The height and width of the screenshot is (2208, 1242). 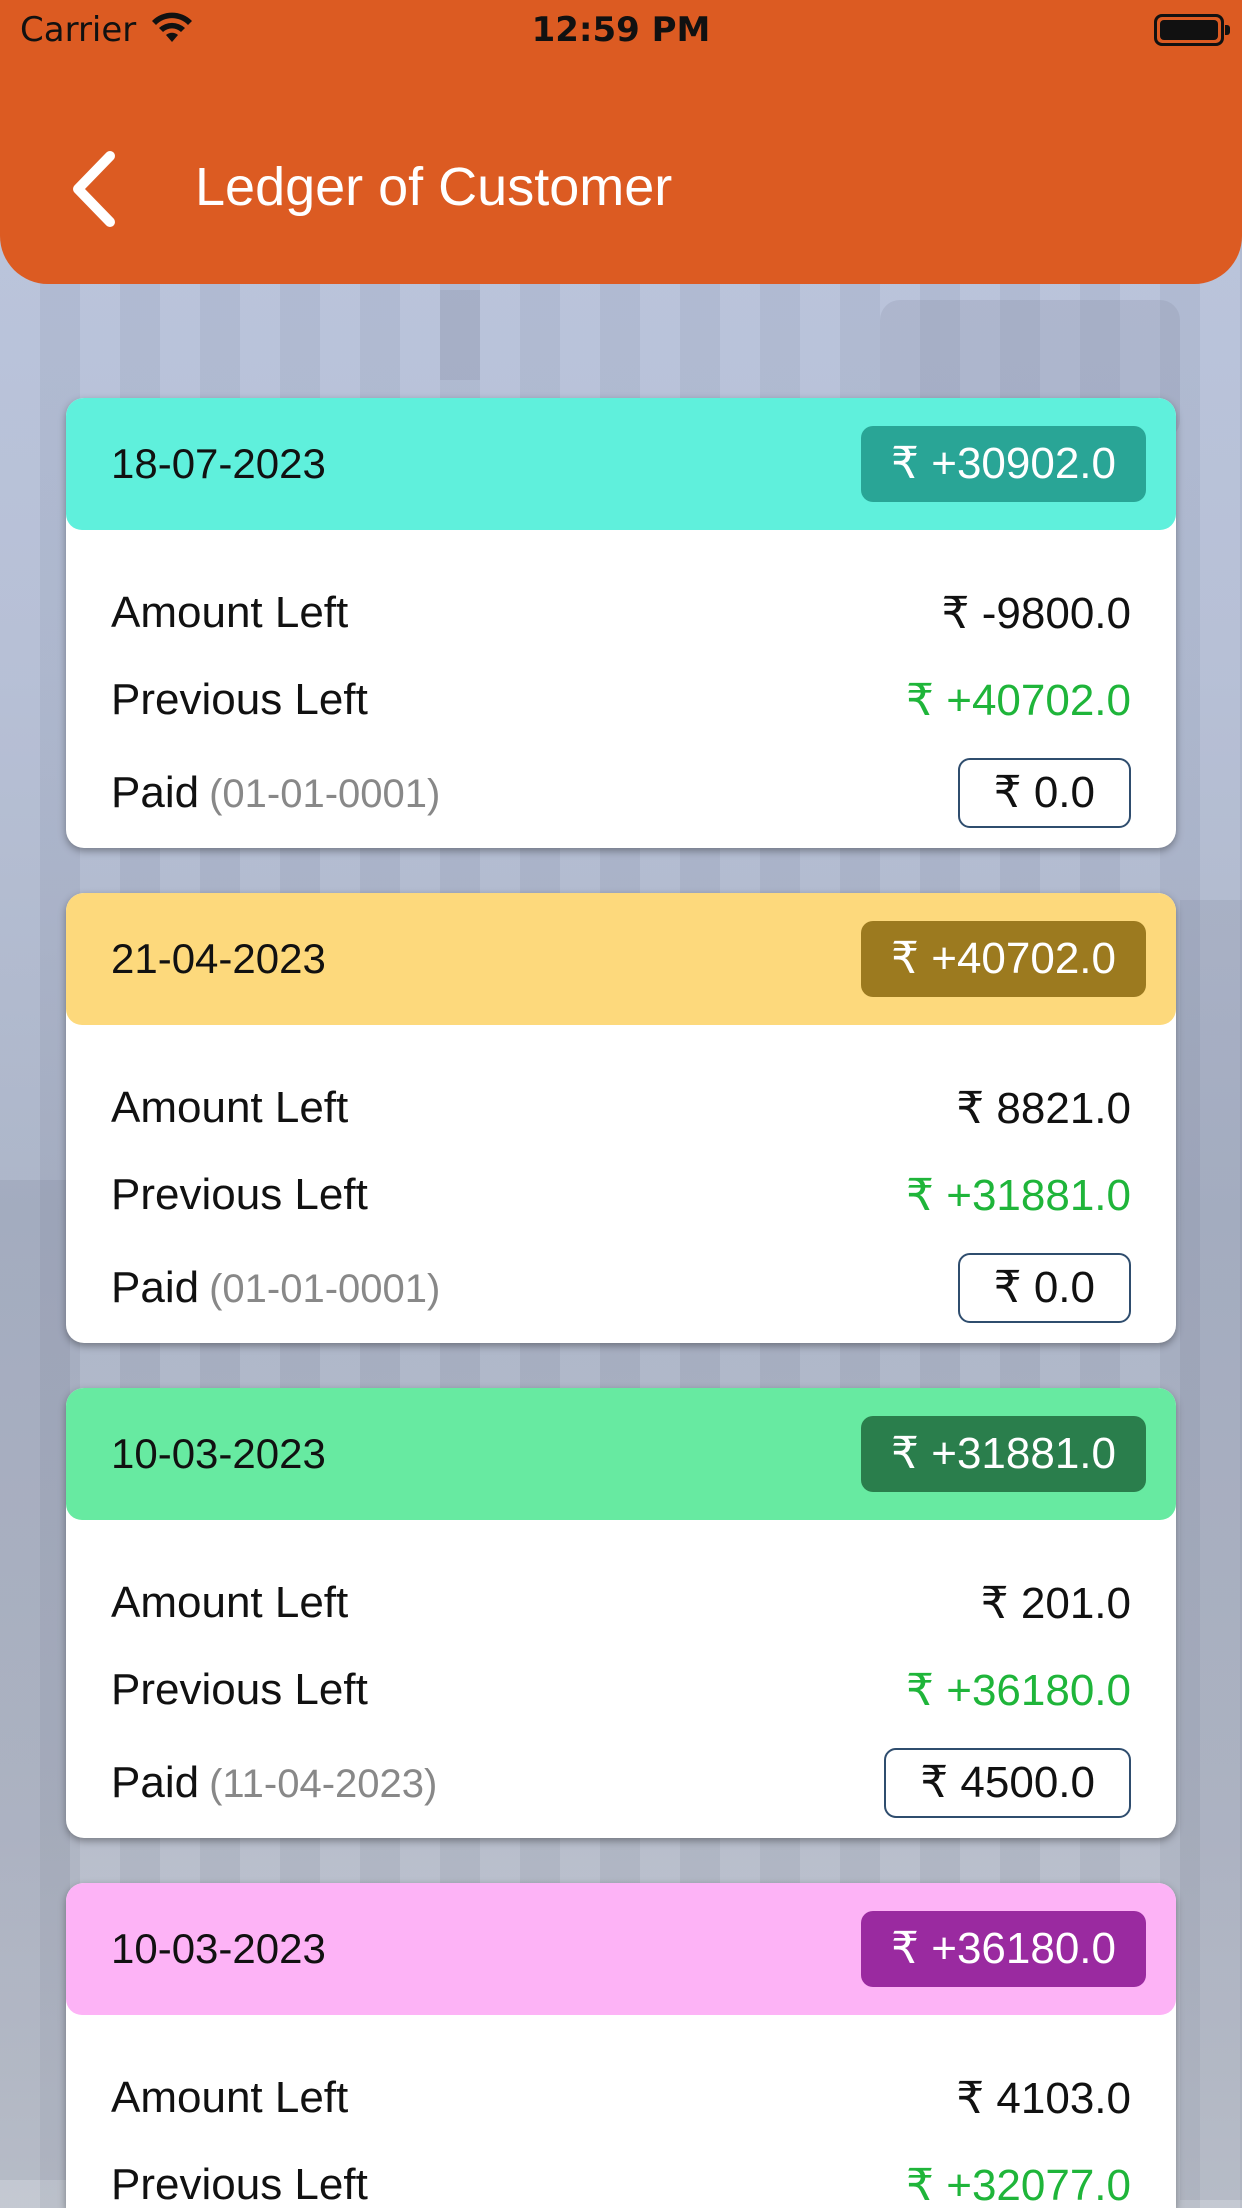 I want to click on battery-icon, so click(x=1192, y=30).